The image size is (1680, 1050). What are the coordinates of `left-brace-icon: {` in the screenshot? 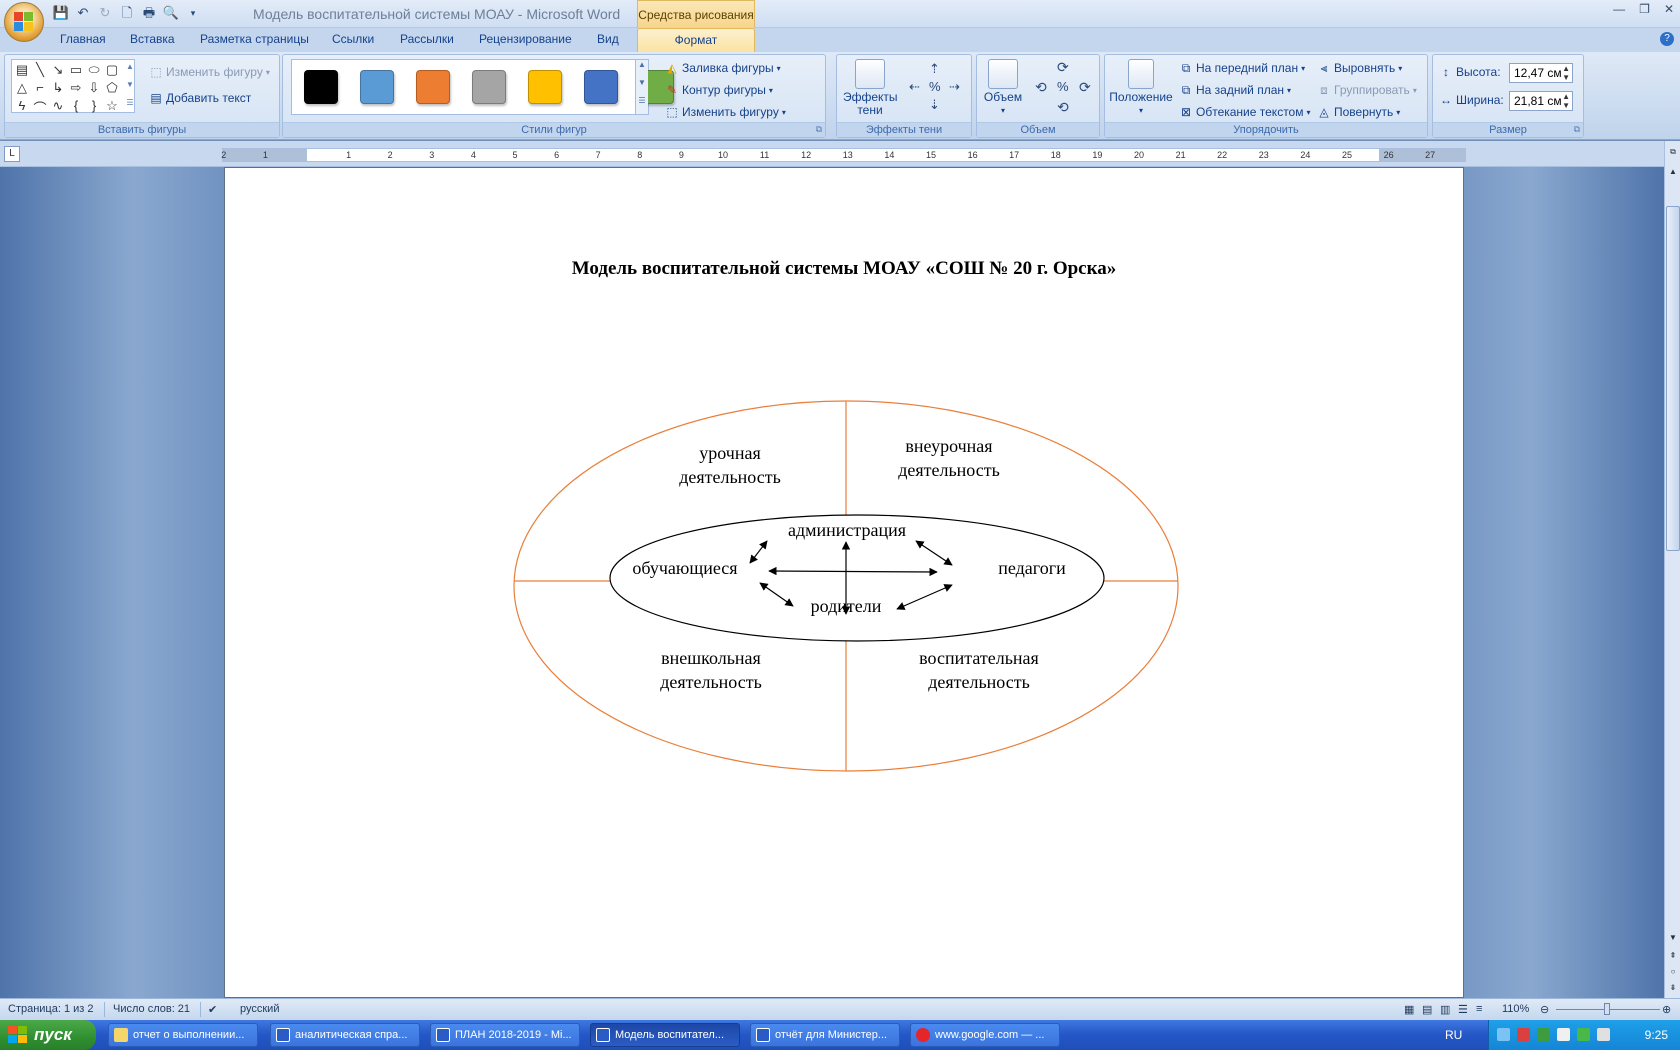 It's located at (76, 105).